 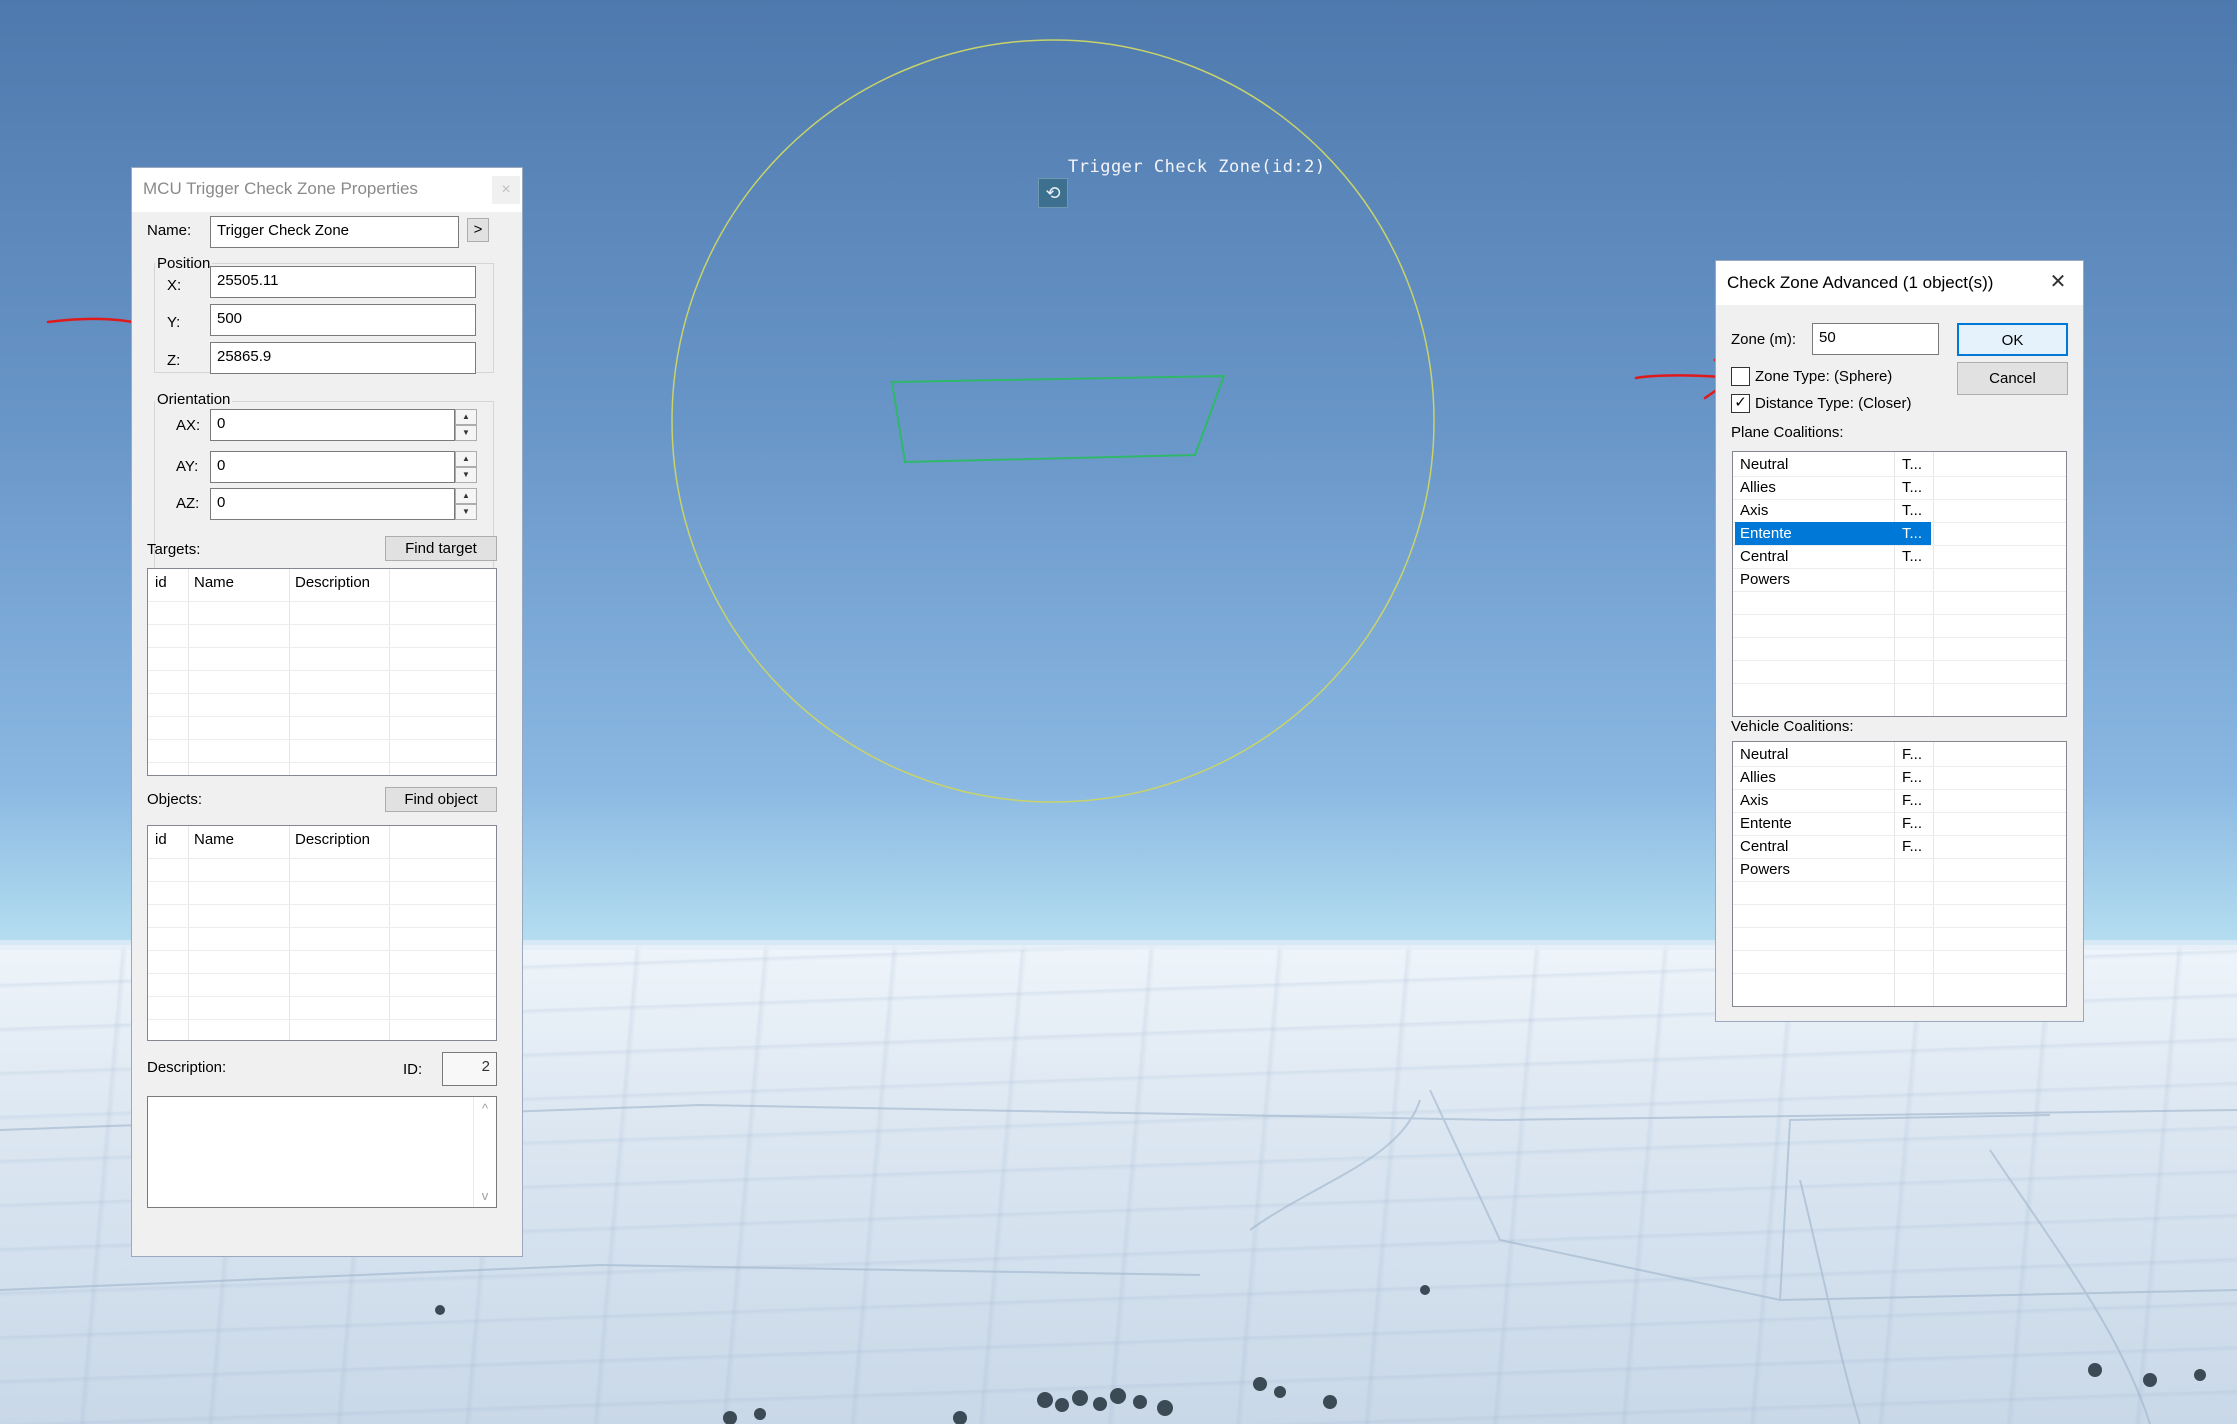 I want to click on close-icon: ✕, so click(x=2058, y=282).